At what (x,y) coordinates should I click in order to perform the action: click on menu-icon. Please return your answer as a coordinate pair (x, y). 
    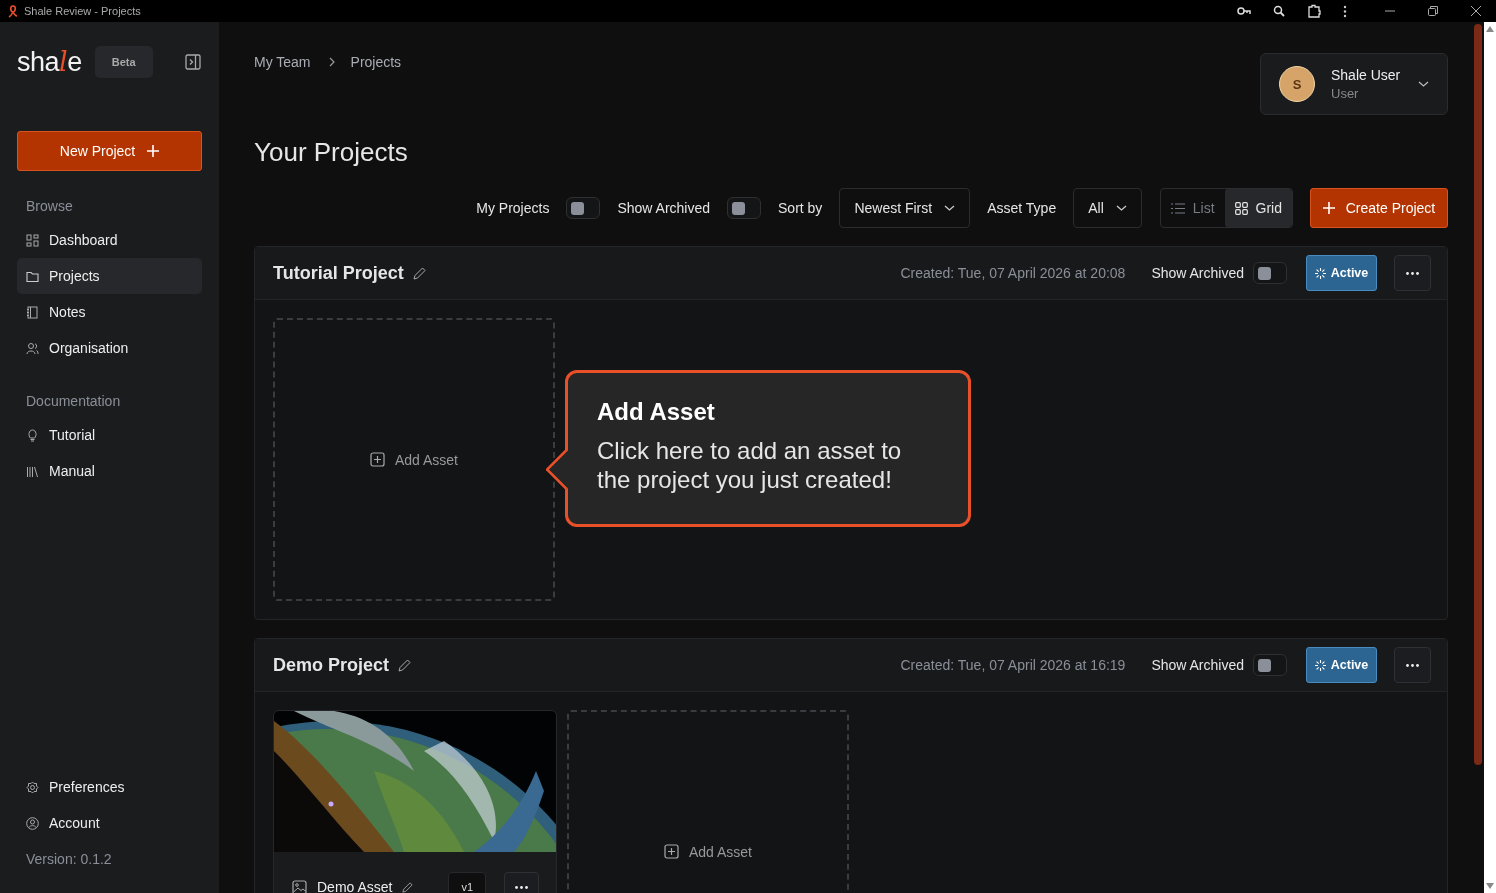
    Looking at the image, I should click on (1345, 11).